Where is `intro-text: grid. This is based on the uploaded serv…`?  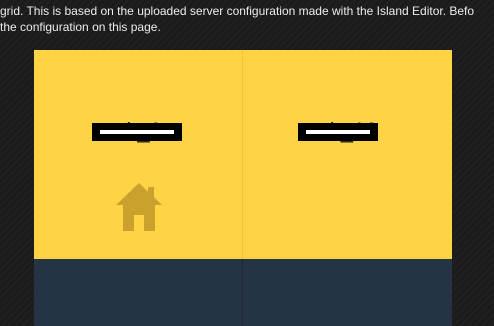
intro-text: grid. This is based on the uploaded serv… is located at coordinates (247, 19).